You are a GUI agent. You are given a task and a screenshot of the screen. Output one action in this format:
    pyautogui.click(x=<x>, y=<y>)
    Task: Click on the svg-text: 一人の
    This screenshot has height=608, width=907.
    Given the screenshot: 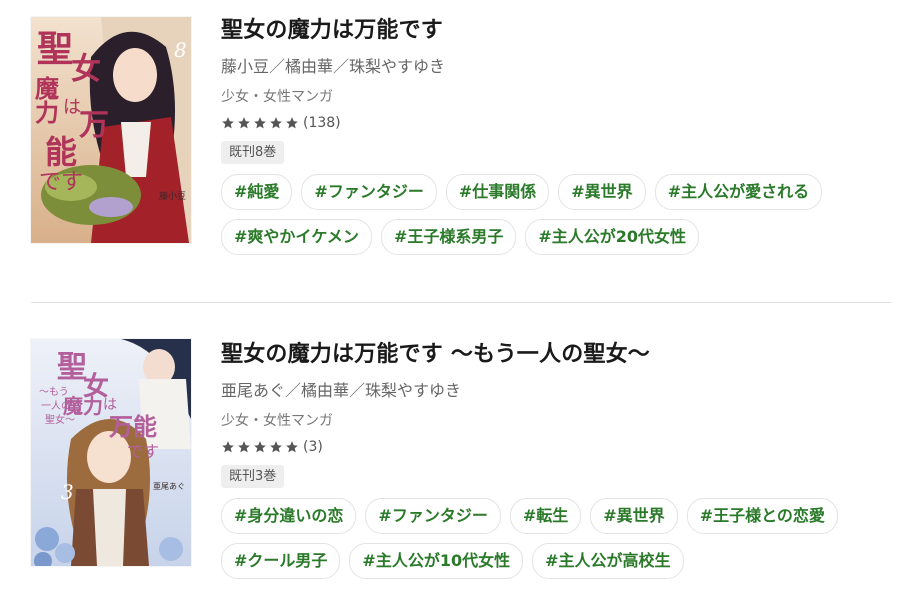 What is the action you would take?
    pyautogui.click(x=56, y=406)
    